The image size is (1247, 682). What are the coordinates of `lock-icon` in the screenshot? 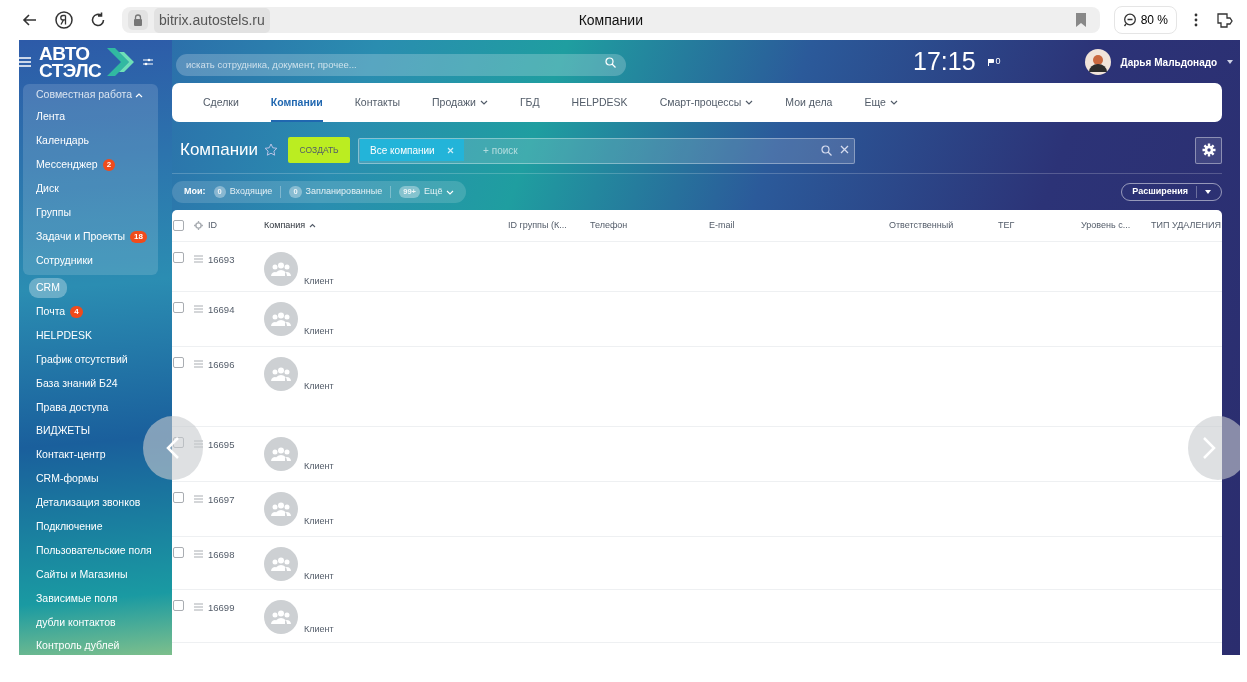 It's located at (138, 20).